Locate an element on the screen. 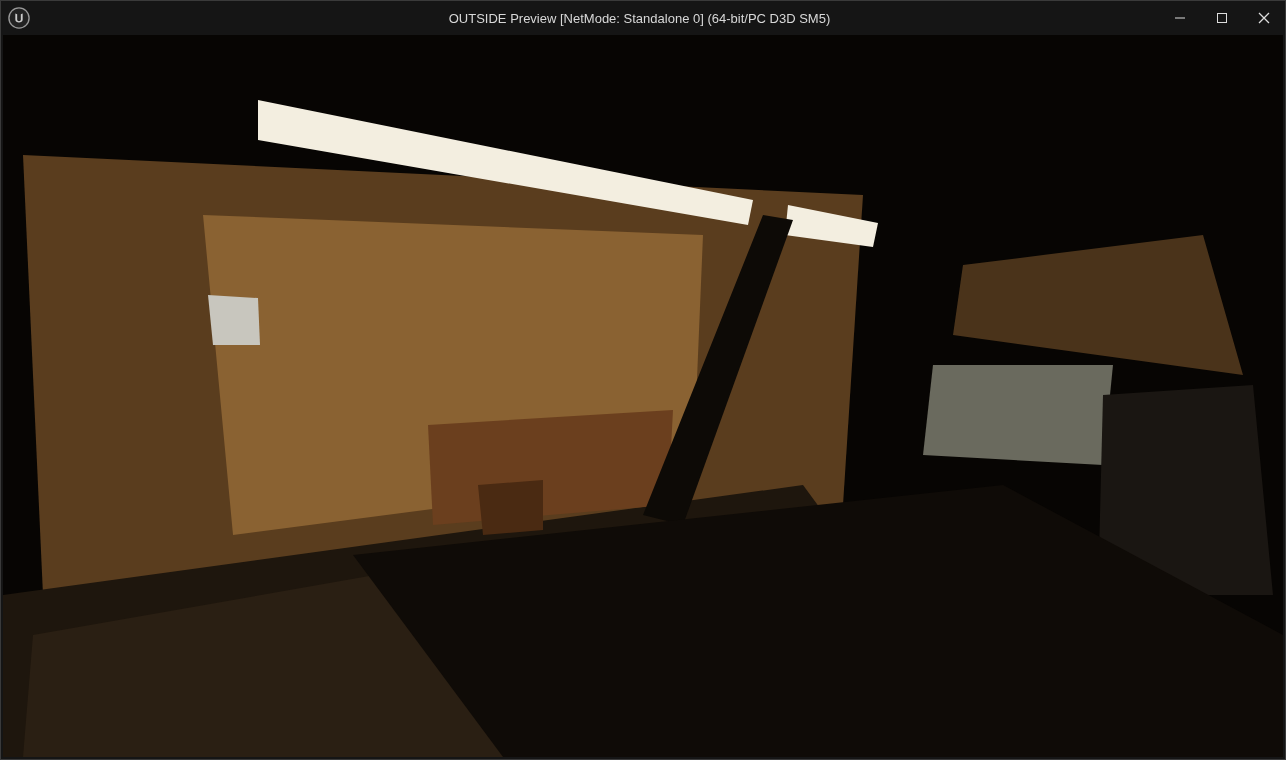  window-title: OUTSIDE Preview [NetMode: Standalone 0] (64-bit/PC D3D SM5) is located at coordinates (639, 18).